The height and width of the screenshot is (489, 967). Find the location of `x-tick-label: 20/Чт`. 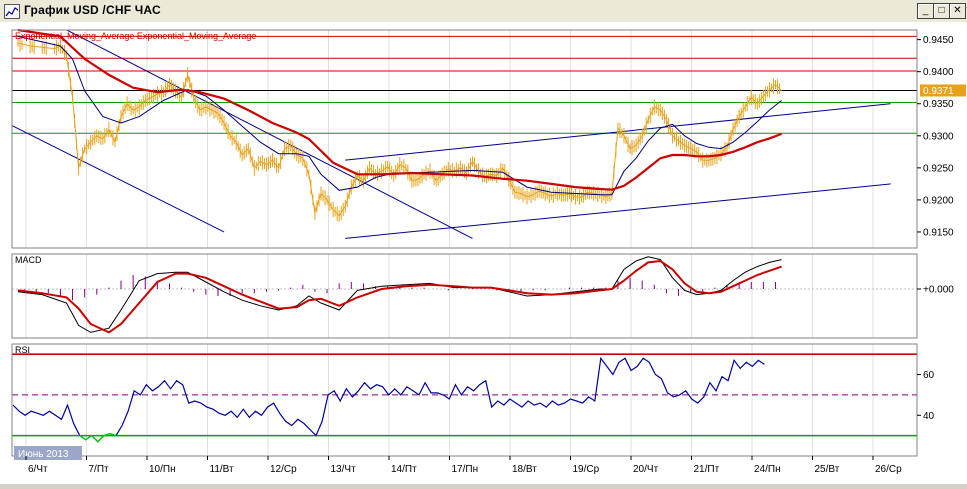

x-tick-label: 20/Чт is located at coordinates (646, 469).